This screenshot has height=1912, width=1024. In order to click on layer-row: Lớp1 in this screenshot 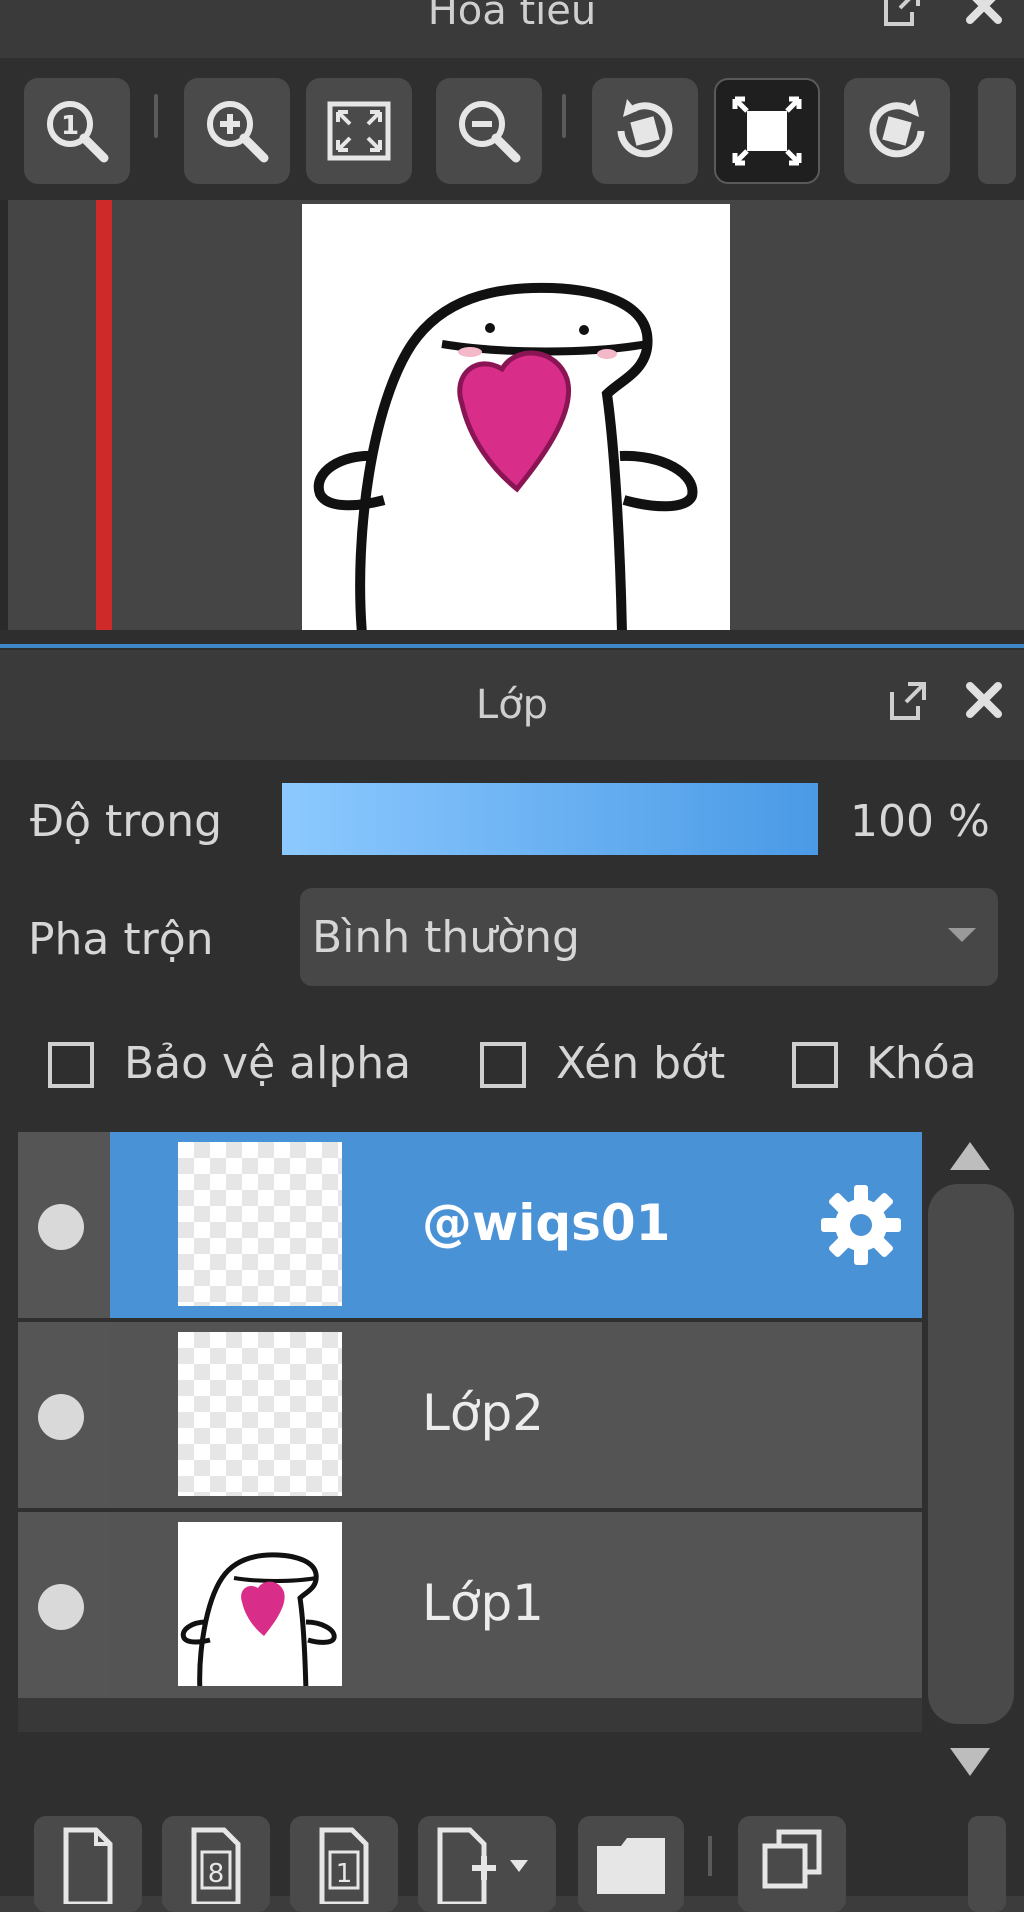, I will do `click(470, 1605)`.